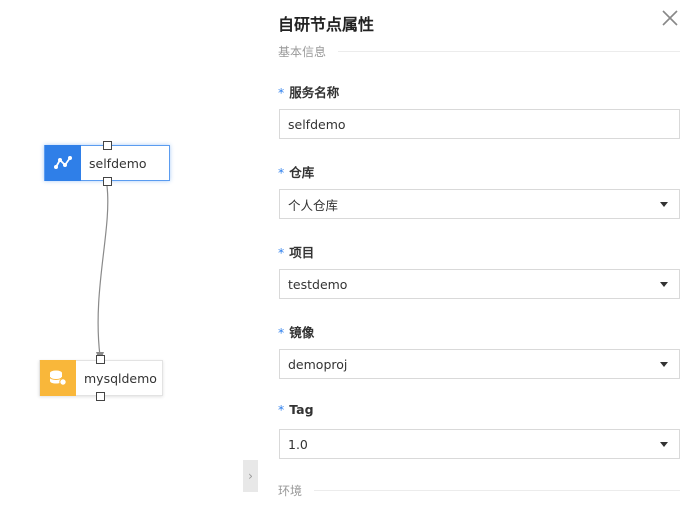 The height and width of the screenshot is (507, 696). What do you see at coordinates (313, 205) in the screenshot?
I see `repository-value: 个人仓库` at bounding box center [313, 205].